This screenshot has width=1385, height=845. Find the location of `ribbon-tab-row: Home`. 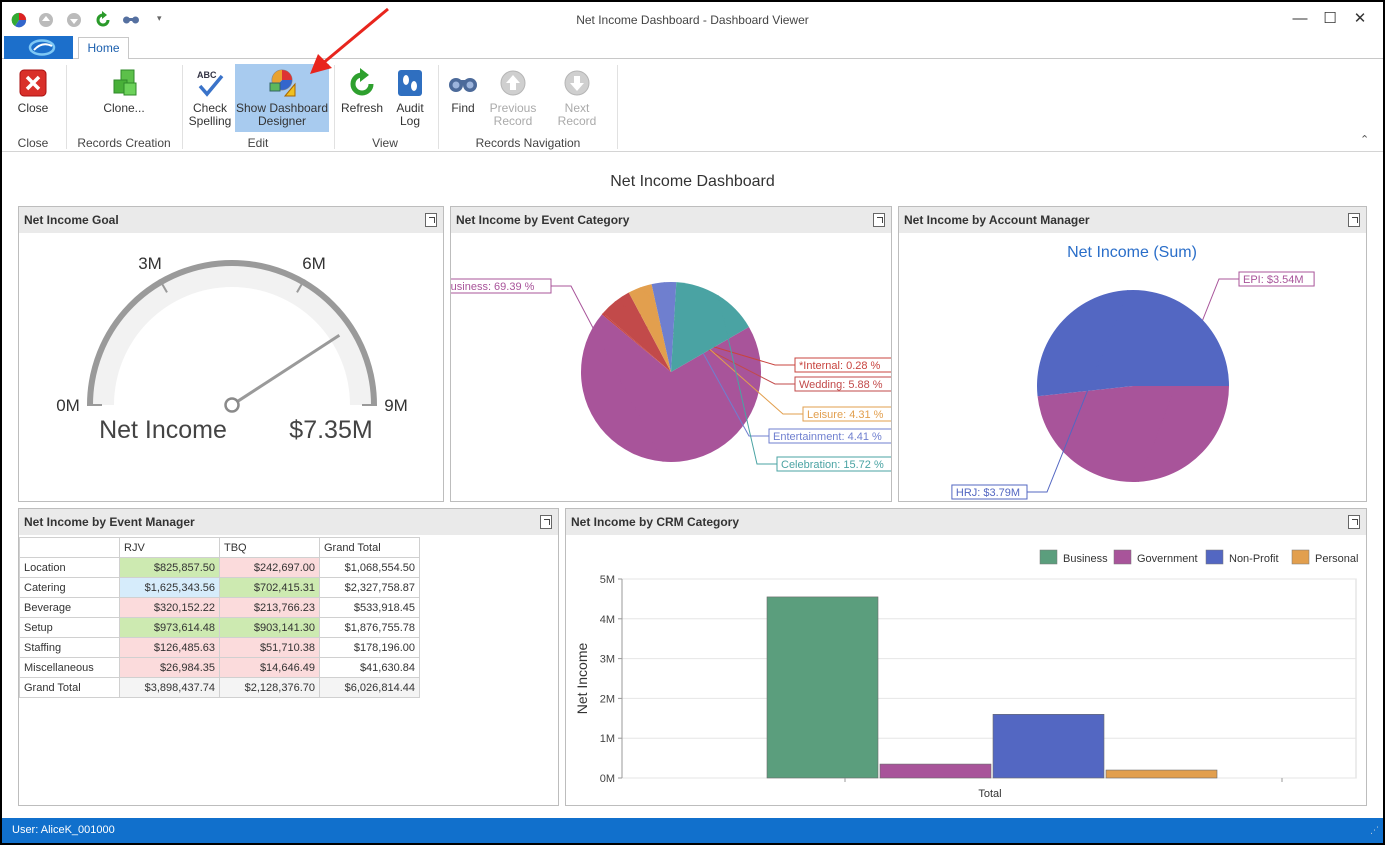

ribbon-tab-row: Home is located at coordinates (692, 48).